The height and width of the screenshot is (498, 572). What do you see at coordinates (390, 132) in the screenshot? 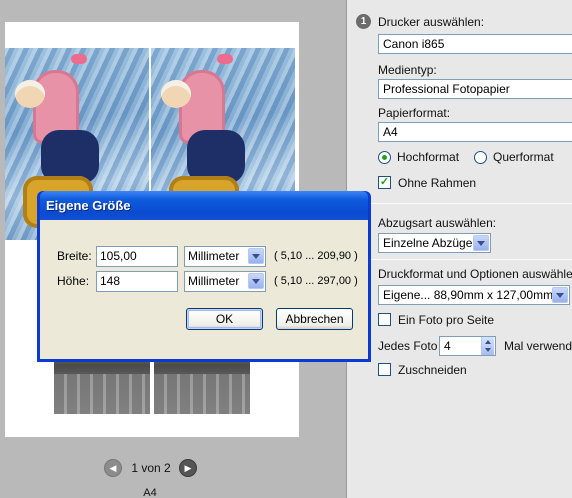
I see `paper-format-value: A4` at bounding box center [390, 132].